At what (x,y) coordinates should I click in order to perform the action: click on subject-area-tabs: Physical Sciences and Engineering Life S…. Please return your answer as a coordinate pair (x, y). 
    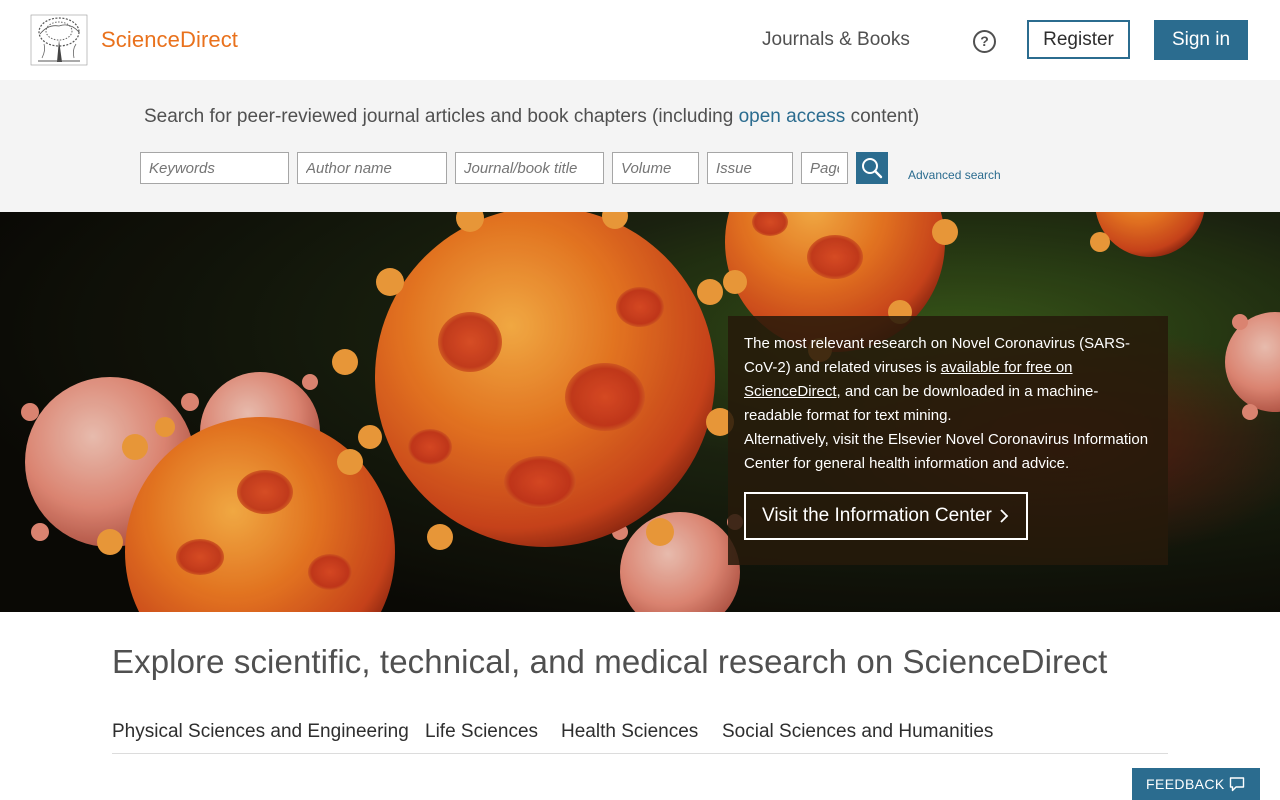
    Looking at the image, I should click on (640, 735).